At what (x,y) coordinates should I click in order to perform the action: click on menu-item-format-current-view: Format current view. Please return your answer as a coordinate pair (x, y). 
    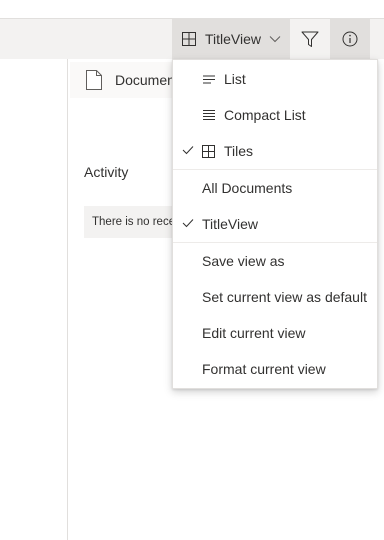
    Looking at the image, I should click on (275, 369).